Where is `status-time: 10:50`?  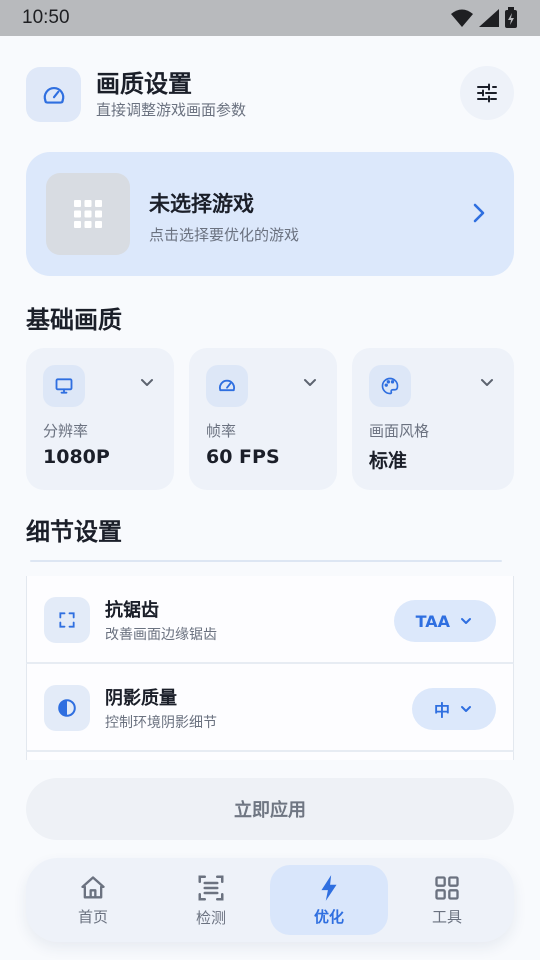 status-time: 10:50 is located at coordinates (46, 17).